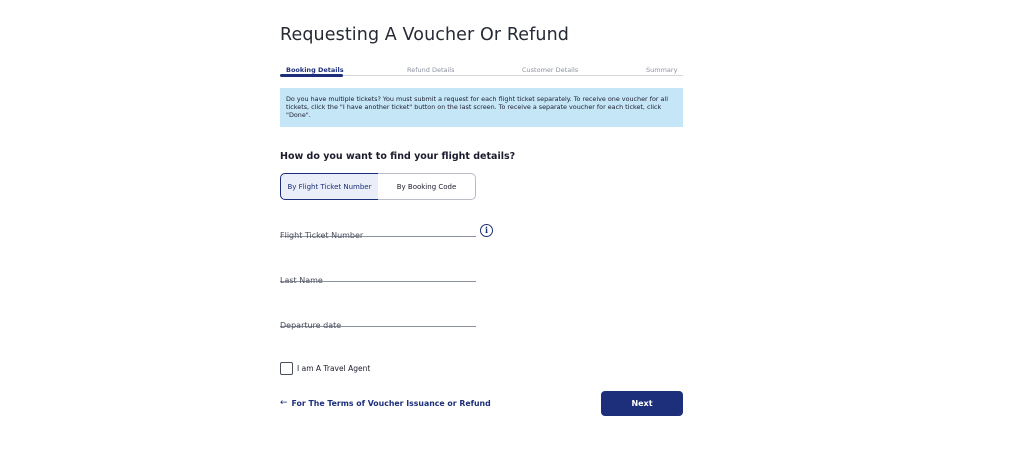  Describe the element at coordinates (661, 70) in the screenshot. I see `step-summary: Summary` at that location.